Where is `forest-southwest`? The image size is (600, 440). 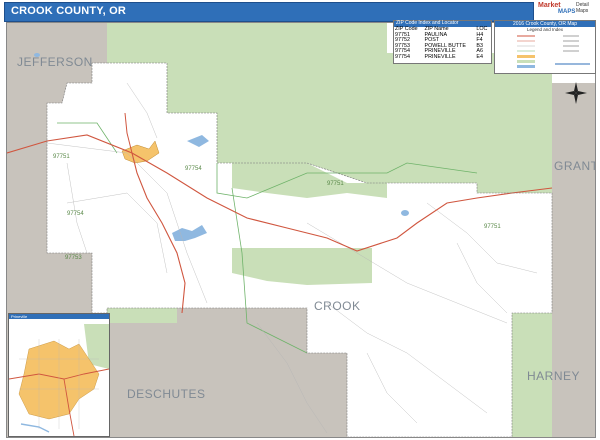 forest-southwest is located at coordinates (142, 315).